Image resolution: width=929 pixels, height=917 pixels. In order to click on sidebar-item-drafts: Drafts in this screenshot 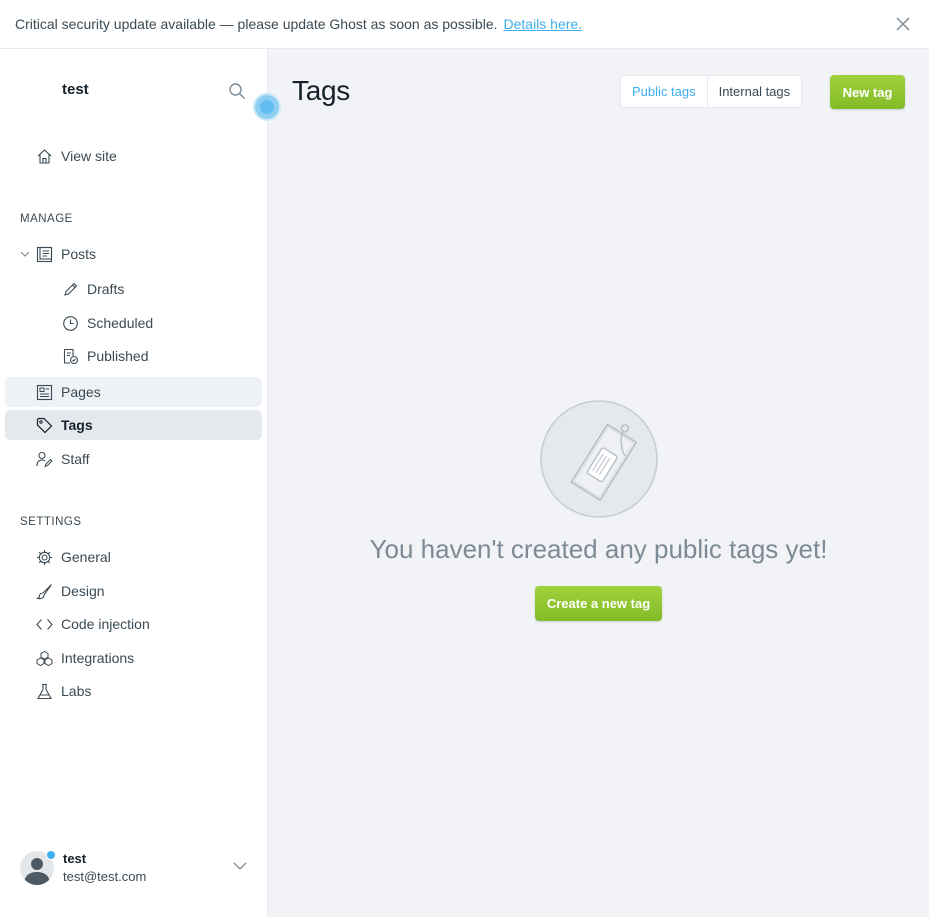, I will do `click(133, 289)`.